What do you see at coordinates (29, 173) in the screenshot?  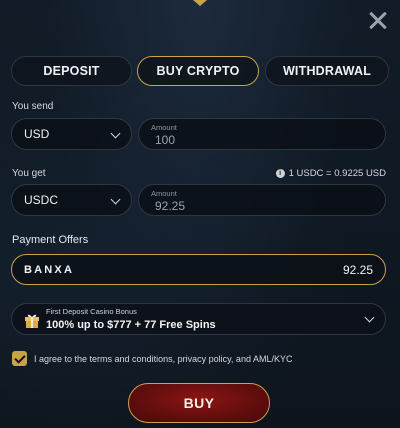 I see `you-get-label: You get` at bounding box center [29, 173].